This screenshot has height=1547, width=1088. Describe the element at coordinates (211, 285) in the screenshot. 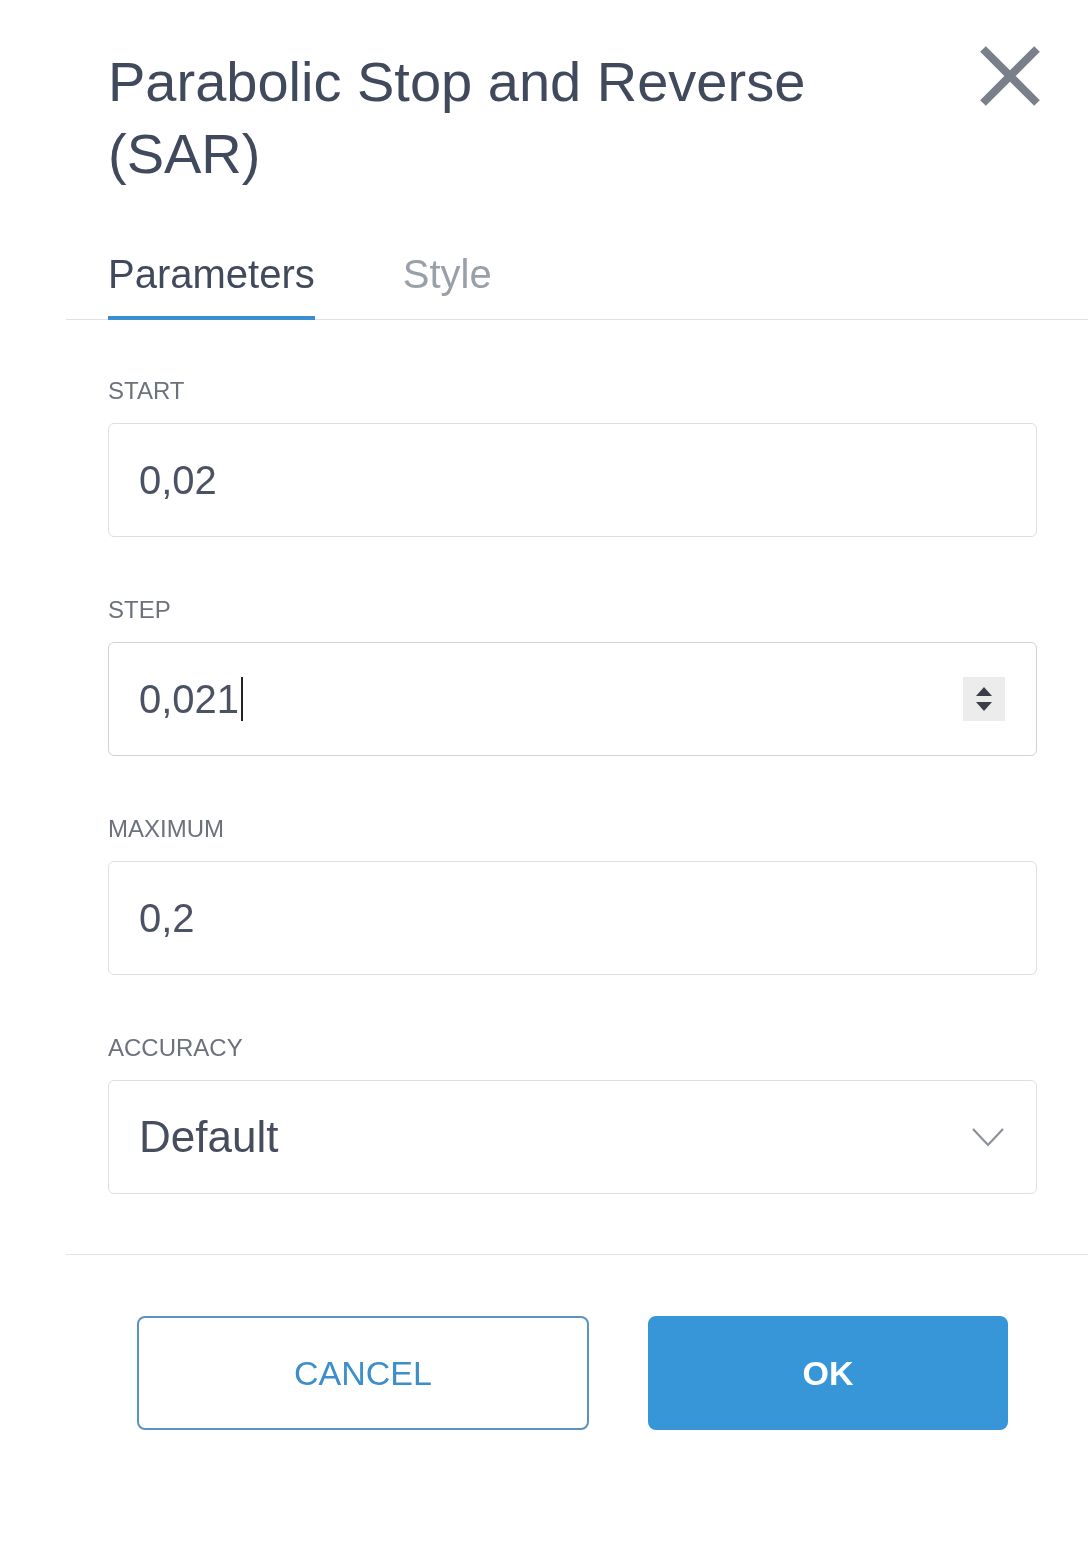

I see `tab: Parameters` at that location.